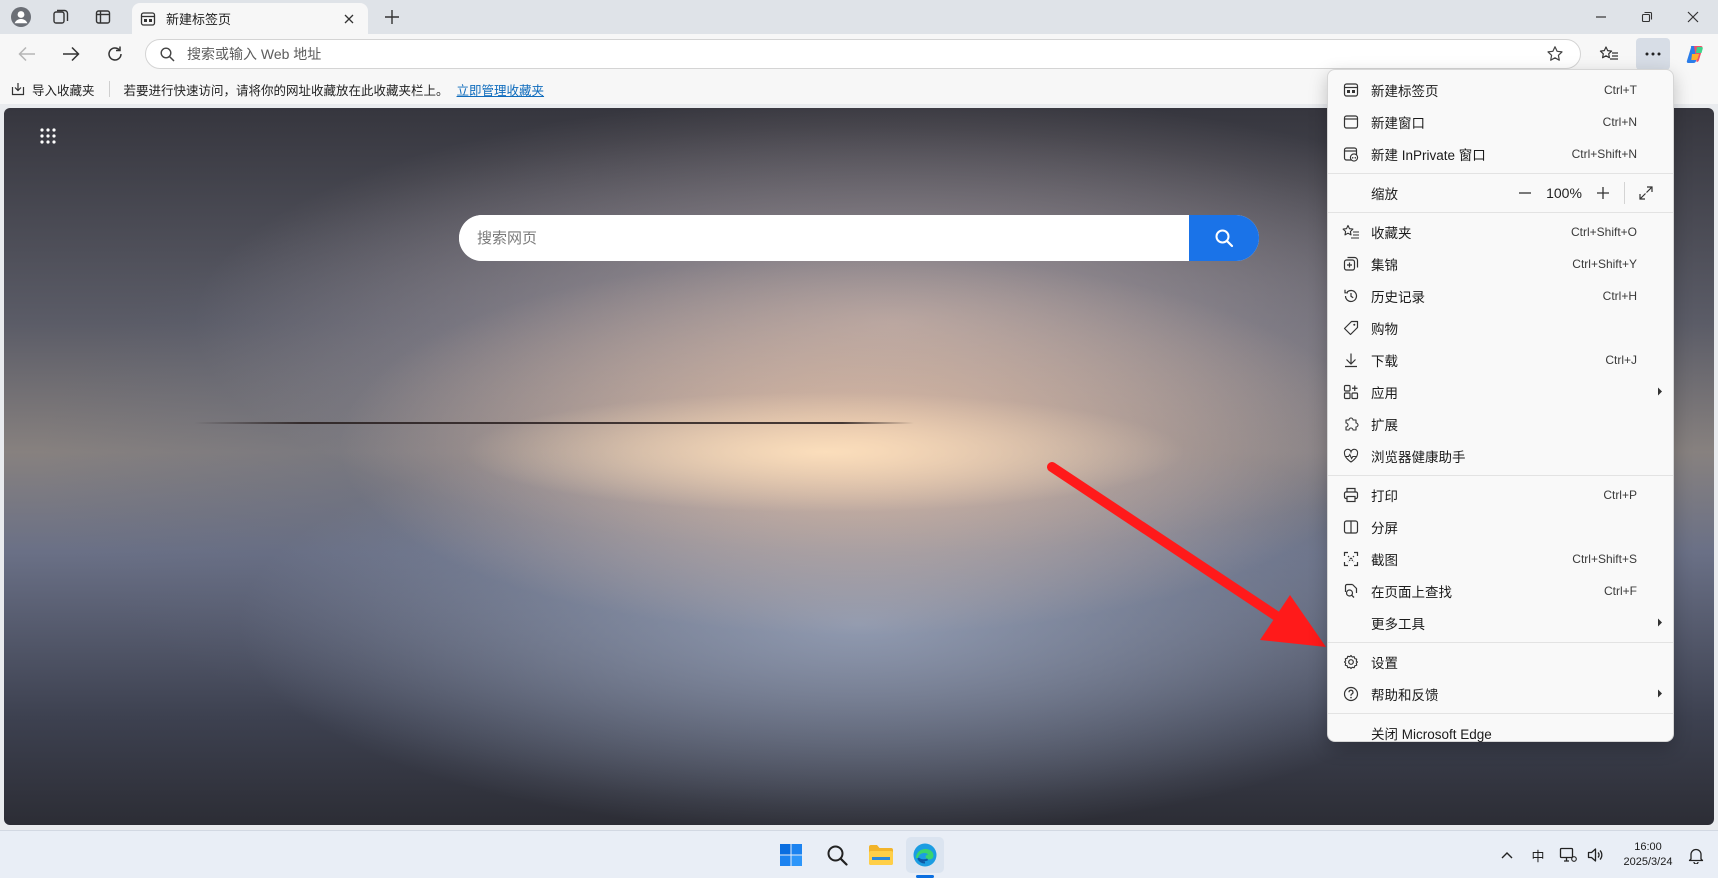 Image resolution: width=1718 pixels, height=878 pixels. I want to click on manage-favorites-link: 立即管理收藏夹, so click(501, 89).